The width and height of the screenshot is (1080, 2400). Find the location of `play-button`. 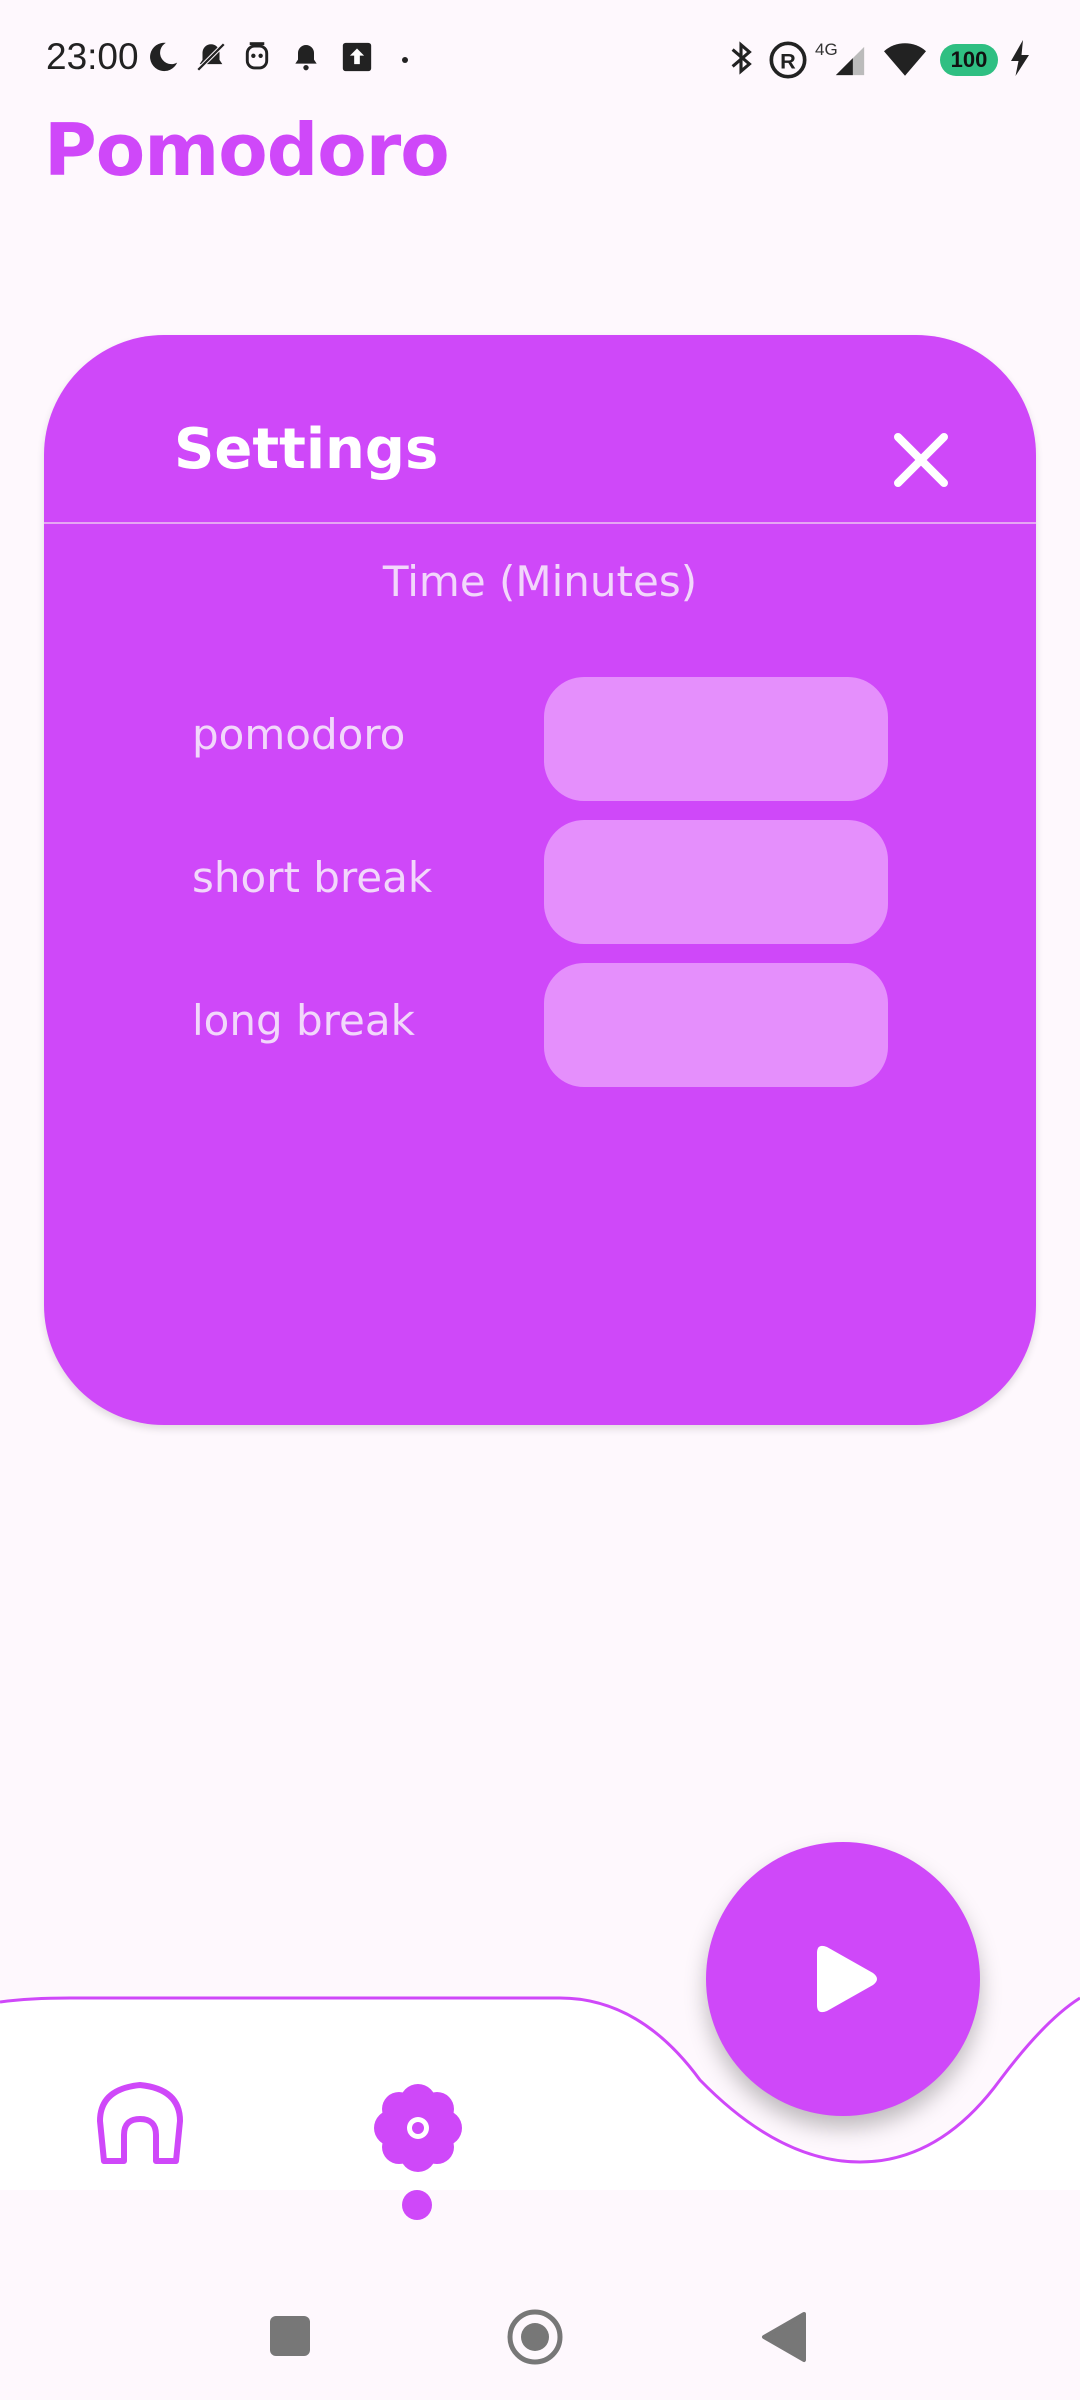

play-button is located at coordinates (843, 1979).